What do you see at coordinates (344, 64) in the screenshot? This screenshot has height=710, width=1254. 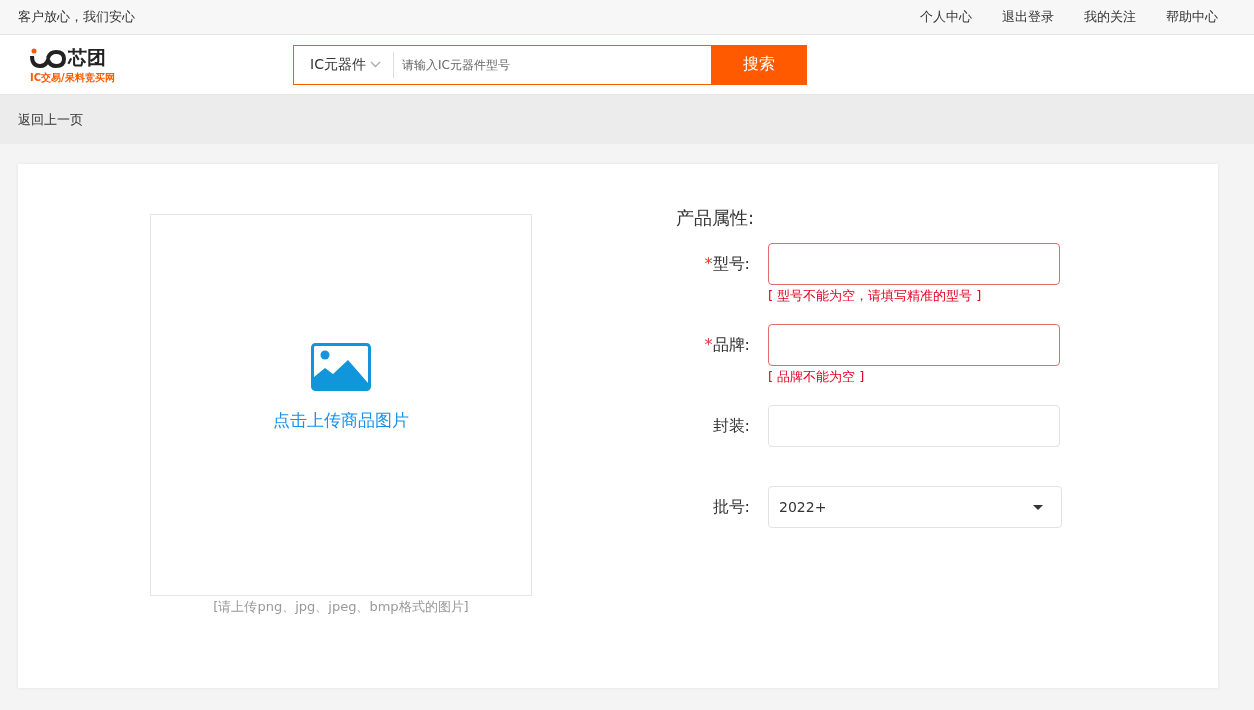 I see `category-dropdown: IC元器件` at bounding box center [344, 64].